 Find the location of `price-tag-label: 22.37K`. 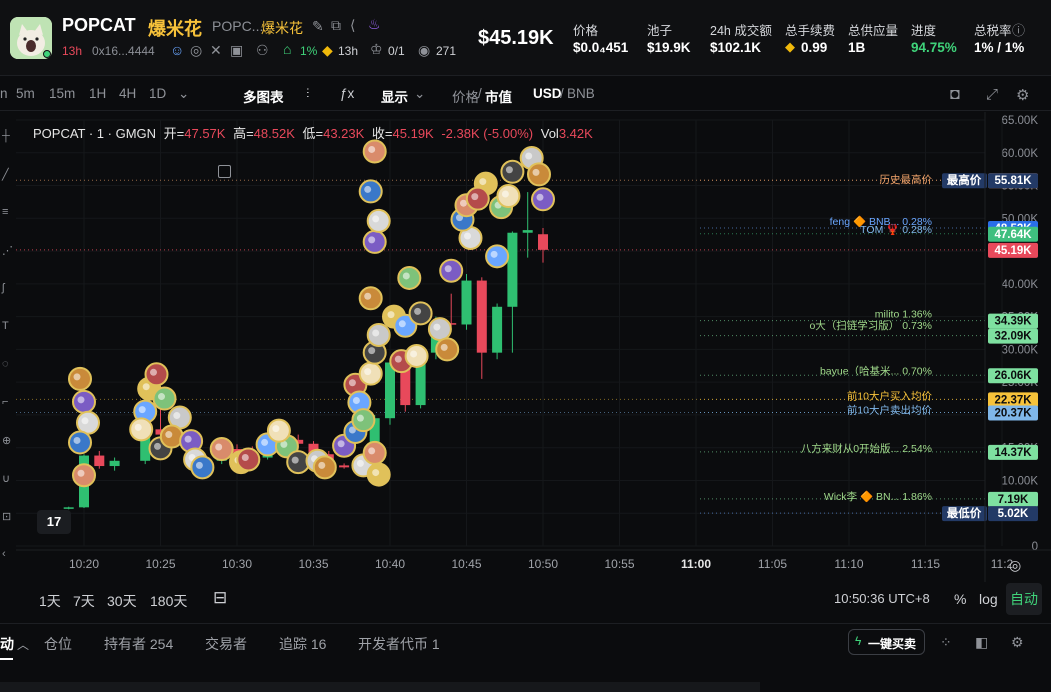

price-tag-label: 22.37K is located at coordinates (1013, 400).